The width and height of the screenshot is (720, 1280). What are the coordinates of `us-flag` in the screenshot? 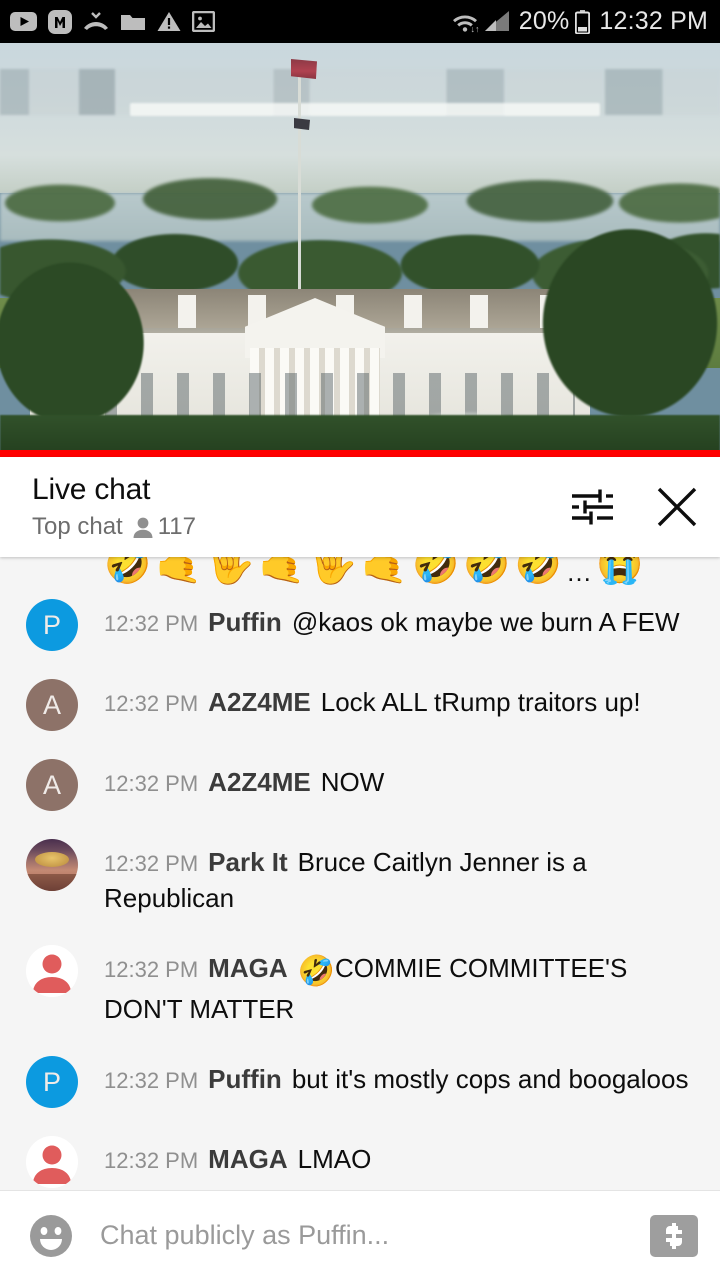 It's located at (304, 69).